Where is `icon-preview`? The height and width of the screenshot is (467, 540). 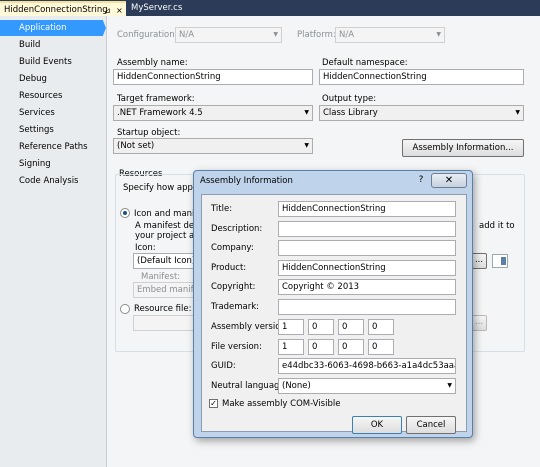
icon-preview is located at coordinates (500, 261).